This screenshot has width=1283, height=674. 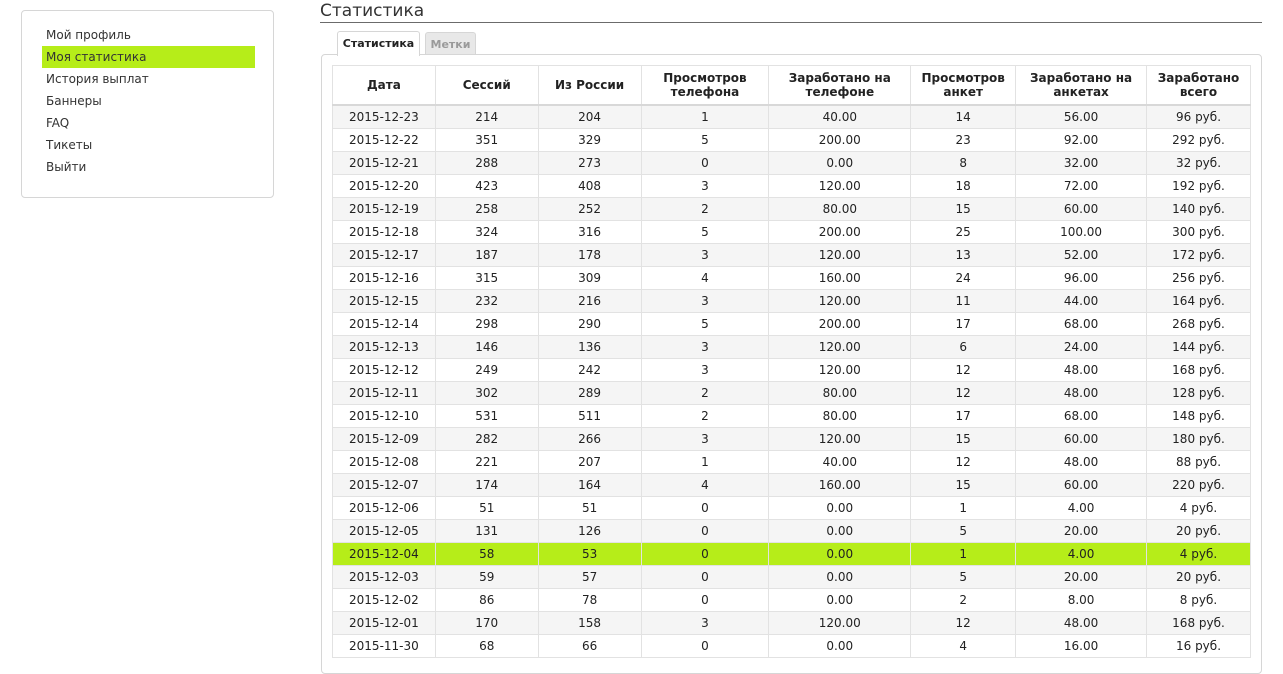 What do you see at coordinates (1081, 163) in the screenshot?
I see `cell-profile-earnings: 32.00` at bounding box center [1081, 163].